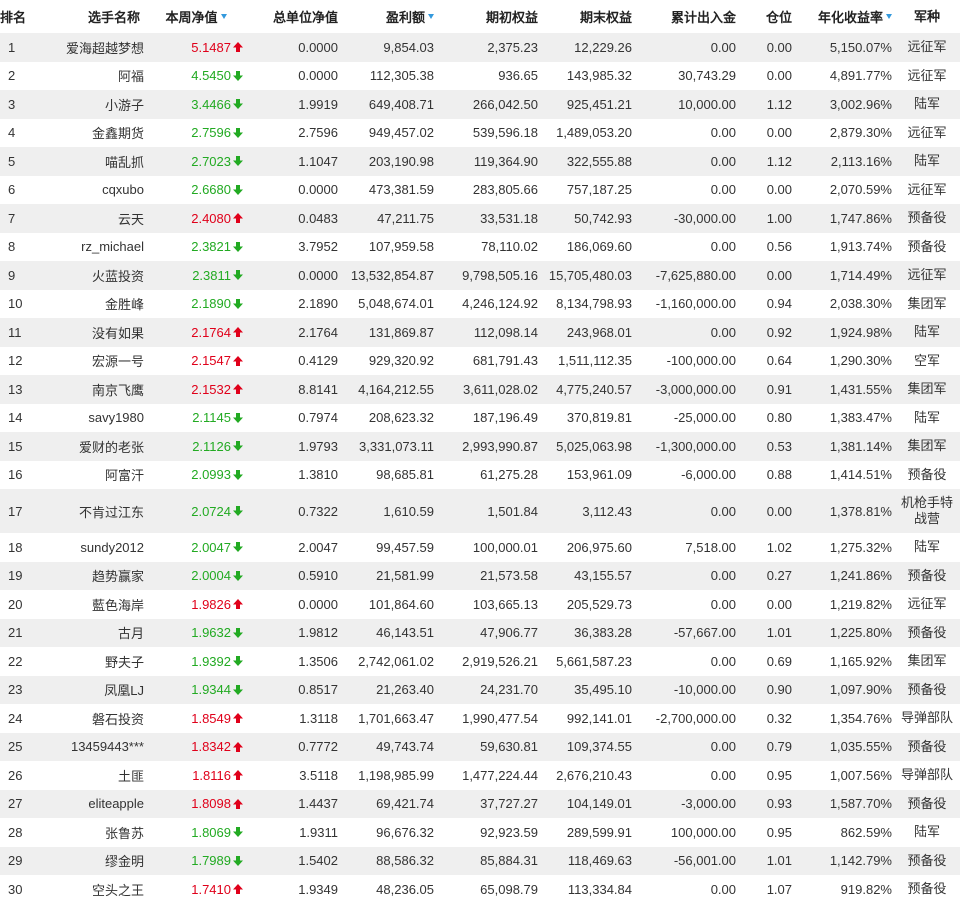  Describe the element at coordinates (91, 661) in the screenshot. I see `cell-name: 野夫子` at that location.